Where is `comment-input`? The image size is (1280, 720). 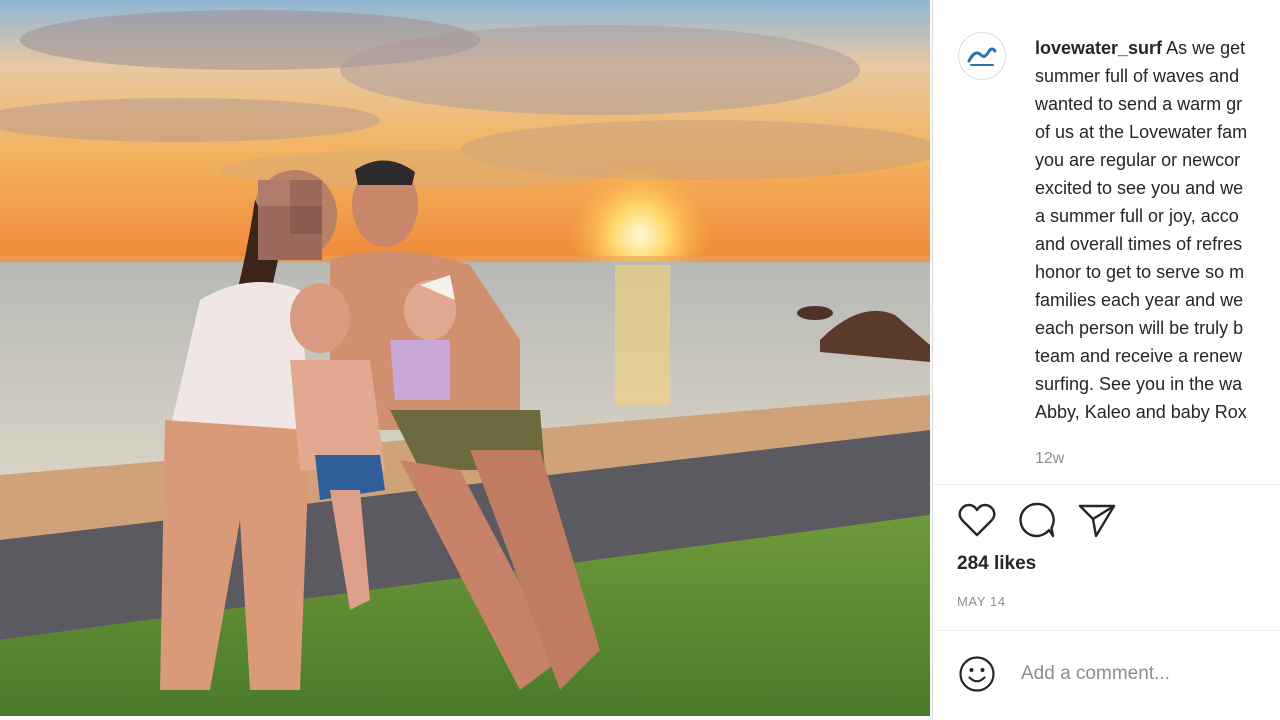
comment-input is located at coordinates (1141, 674).